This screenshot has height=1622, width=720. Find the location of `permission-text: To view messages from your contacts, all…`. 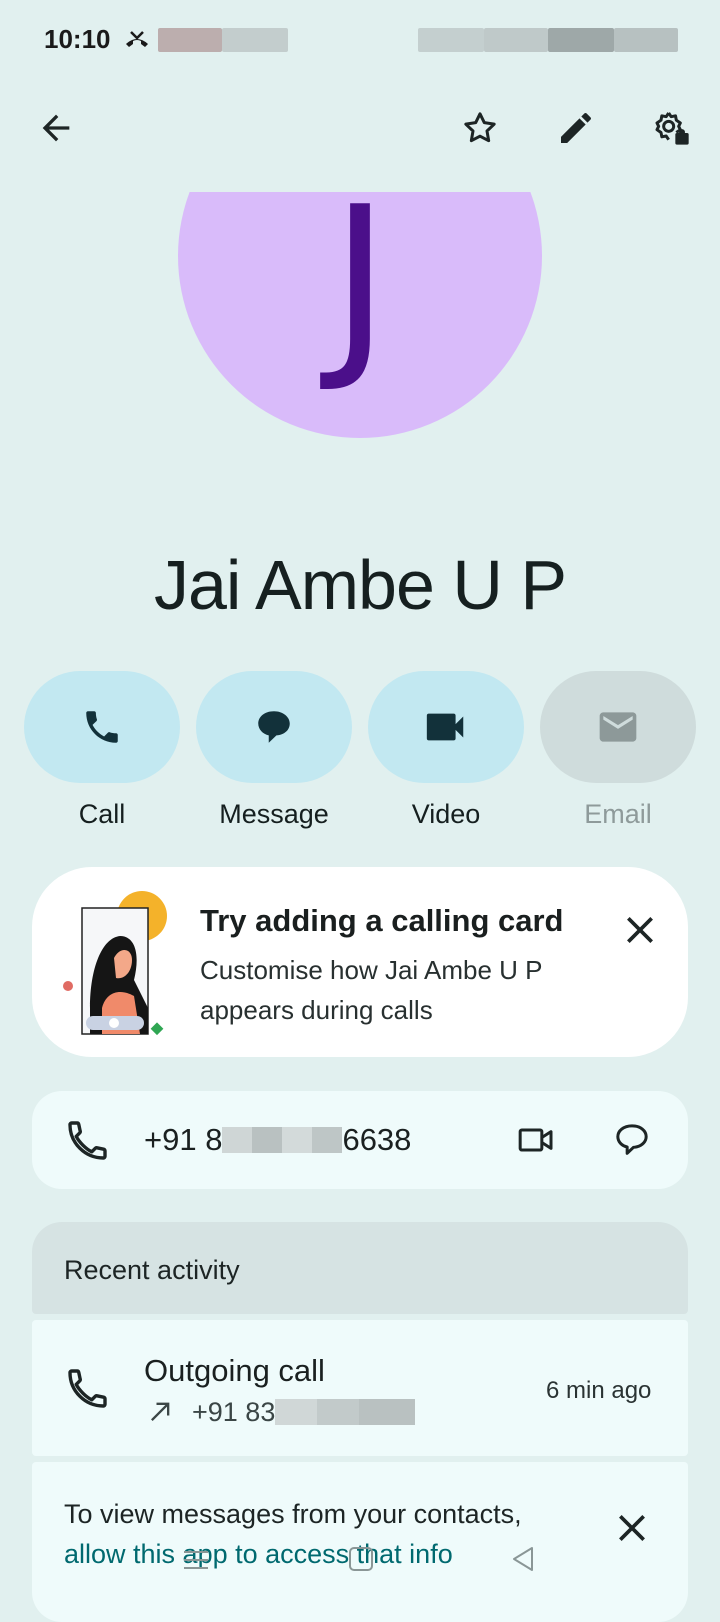

permission-text: To view messages from your contacts, all… is located at coordinates (293, 1534).